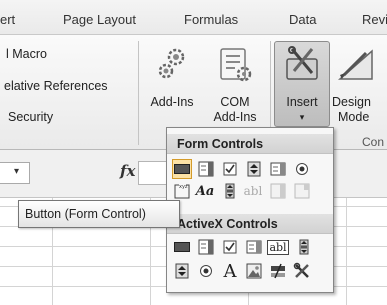  I want to click on combo-drop-down-edit-icon, so click(302, 191).